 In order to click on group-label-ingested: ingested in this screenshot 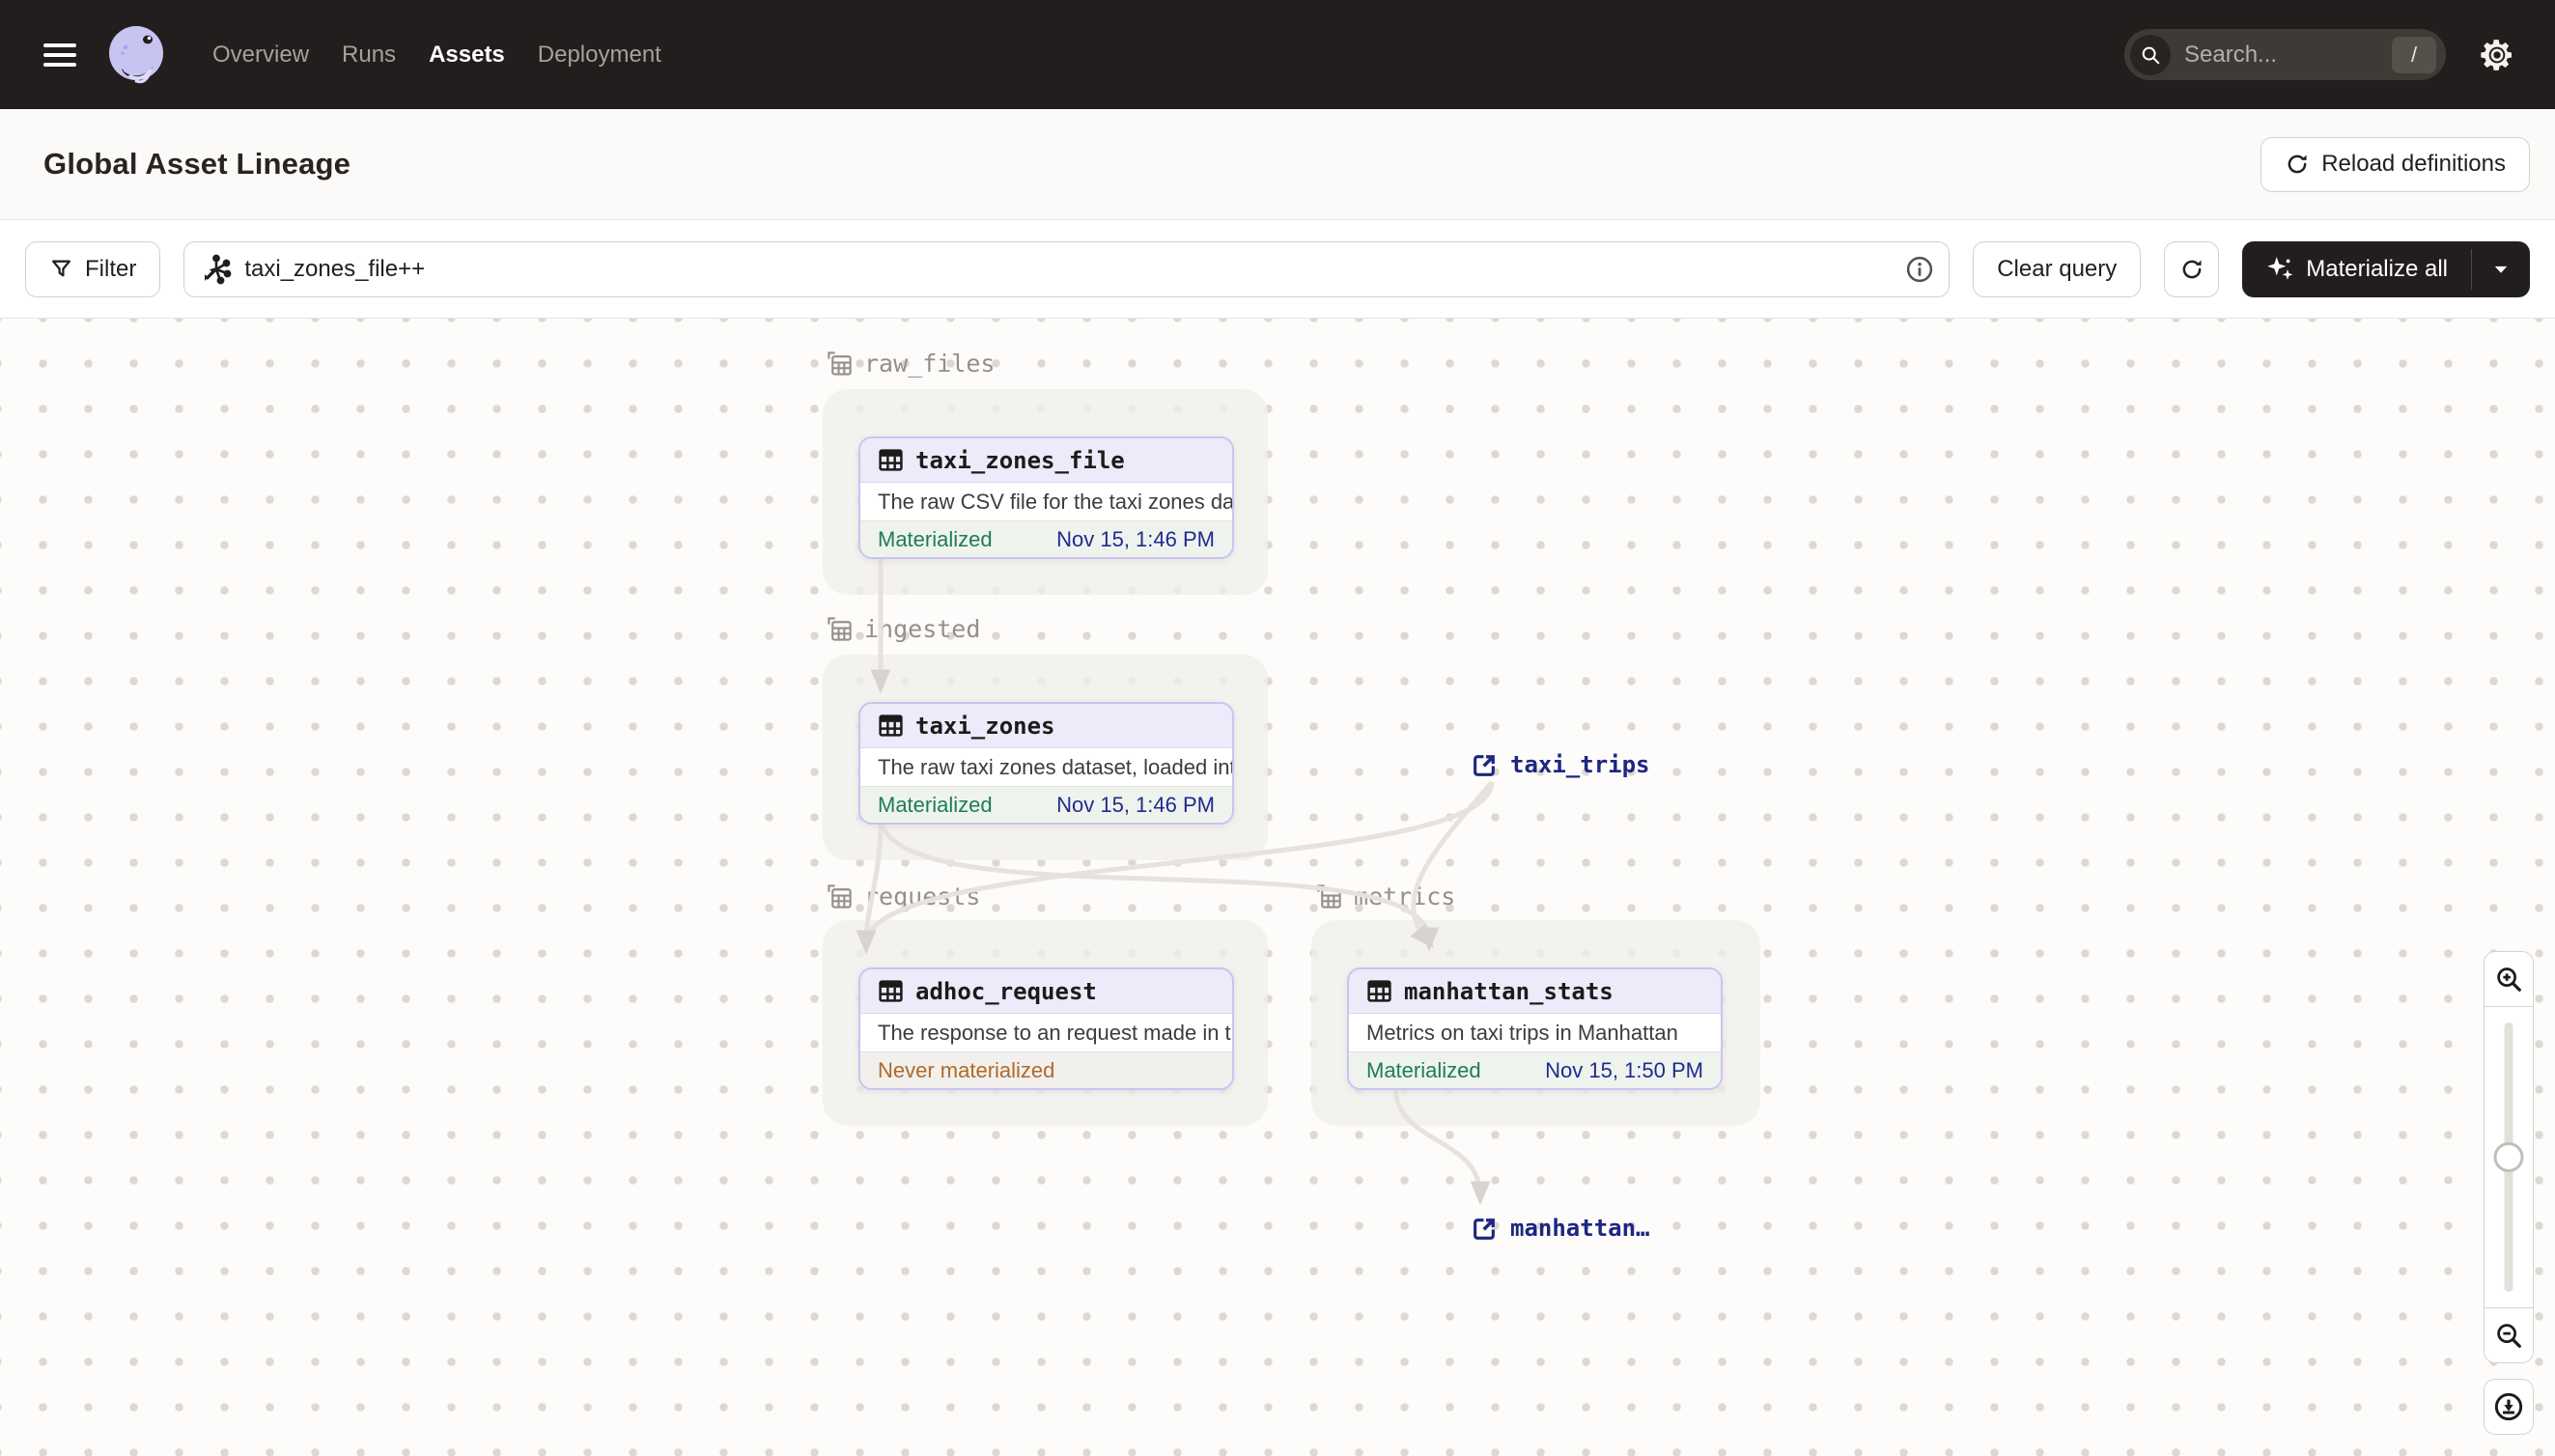, I will do `click(903, 629)`.